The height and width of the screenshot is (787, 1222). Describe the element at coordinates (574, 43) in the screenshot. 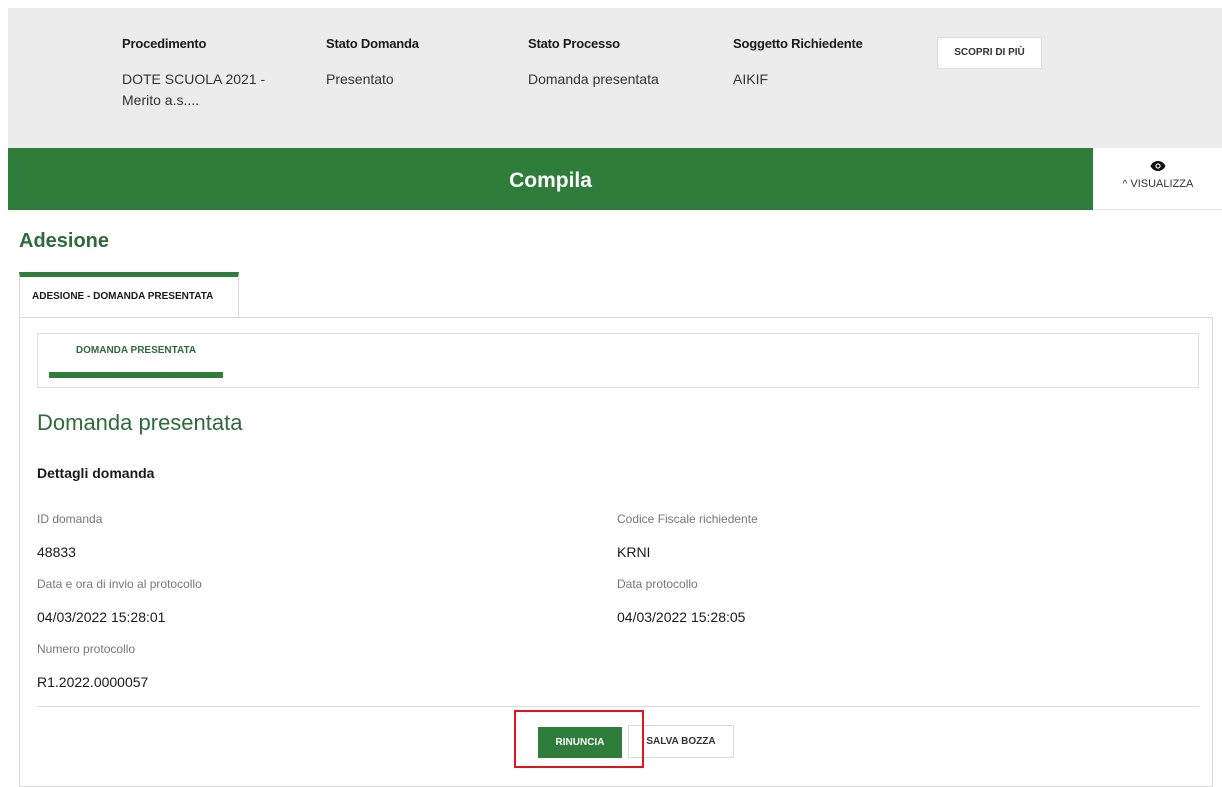

I see `stato-processo-label: Stato Processo` at that location.